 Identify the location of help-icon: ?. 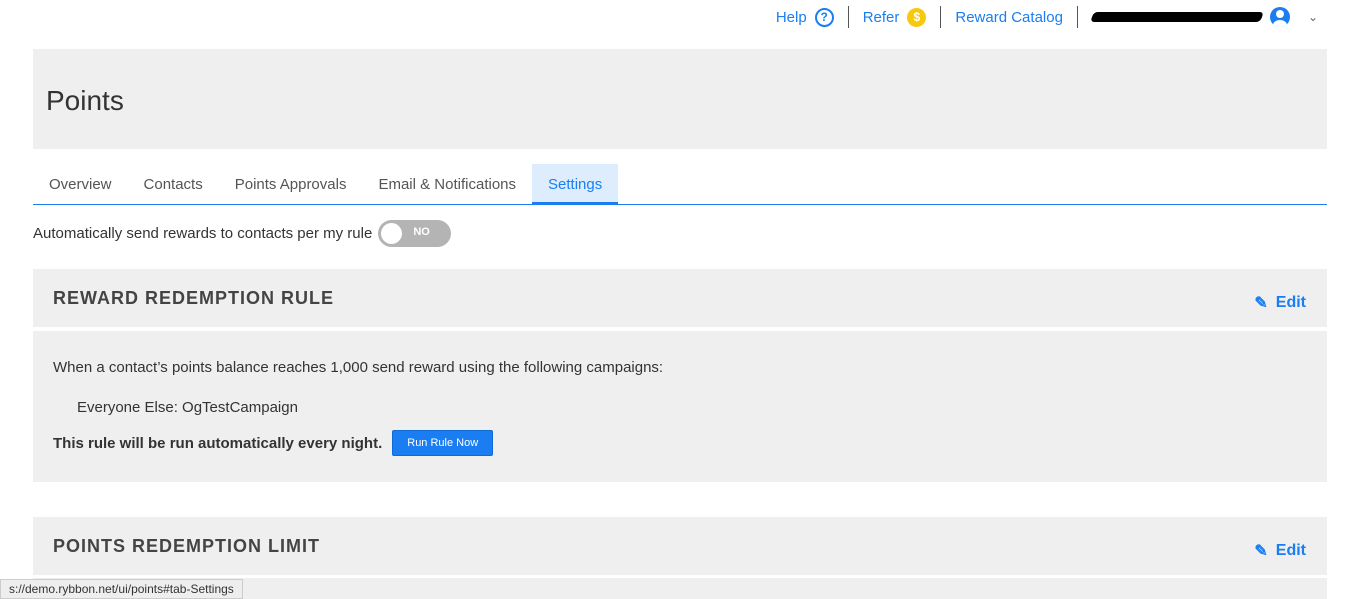
(824, 17).